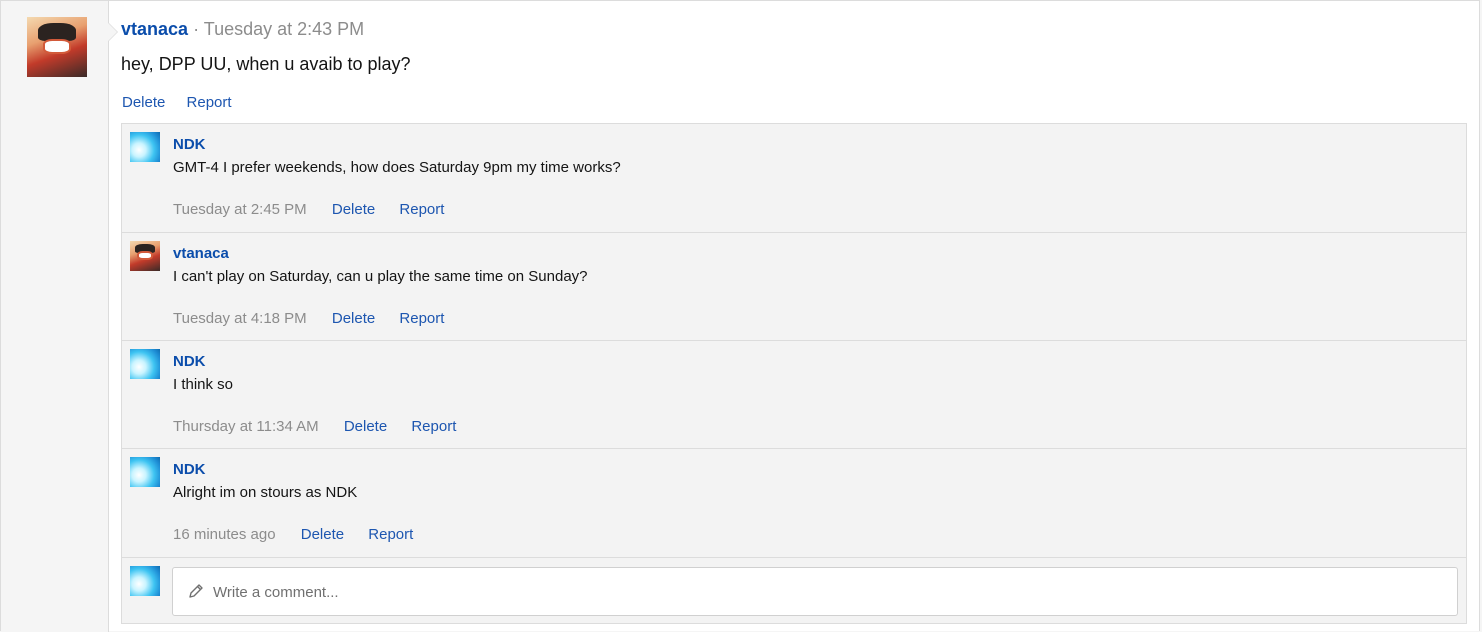 The height and width of the screenshot is (632, 1482). I want to click on comment-text: Alright im on stours as NDK, so click(265, 492).